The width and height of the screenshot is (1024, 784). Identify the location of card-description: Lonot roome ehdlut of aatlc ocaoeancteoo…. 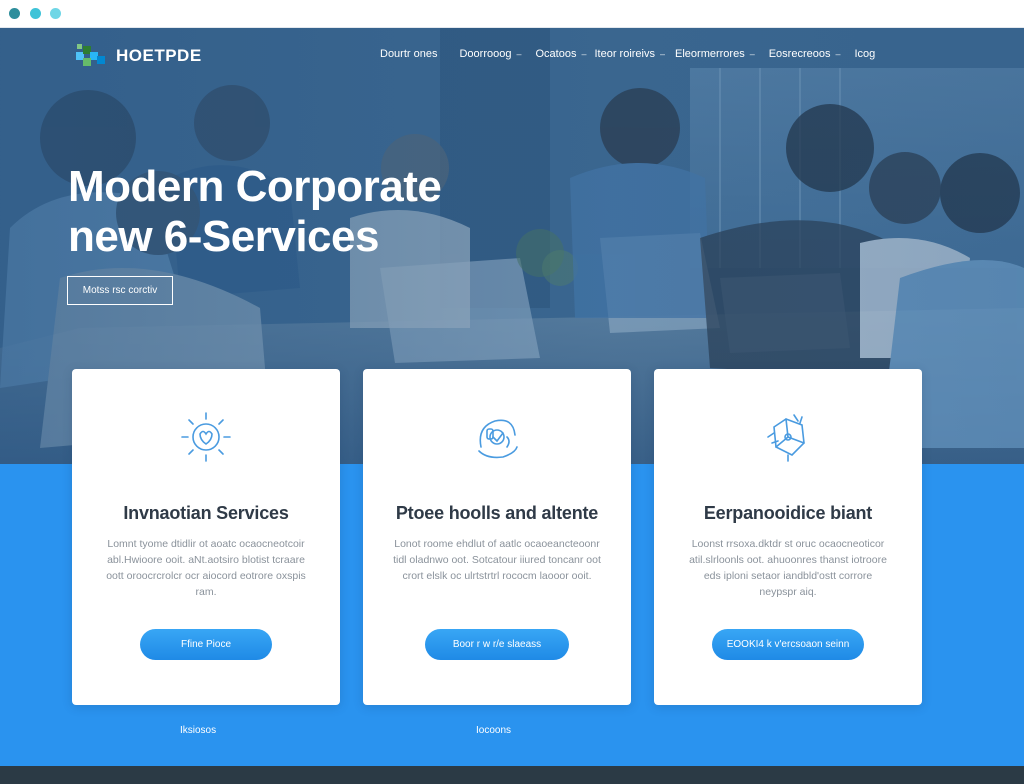
(497, 560).